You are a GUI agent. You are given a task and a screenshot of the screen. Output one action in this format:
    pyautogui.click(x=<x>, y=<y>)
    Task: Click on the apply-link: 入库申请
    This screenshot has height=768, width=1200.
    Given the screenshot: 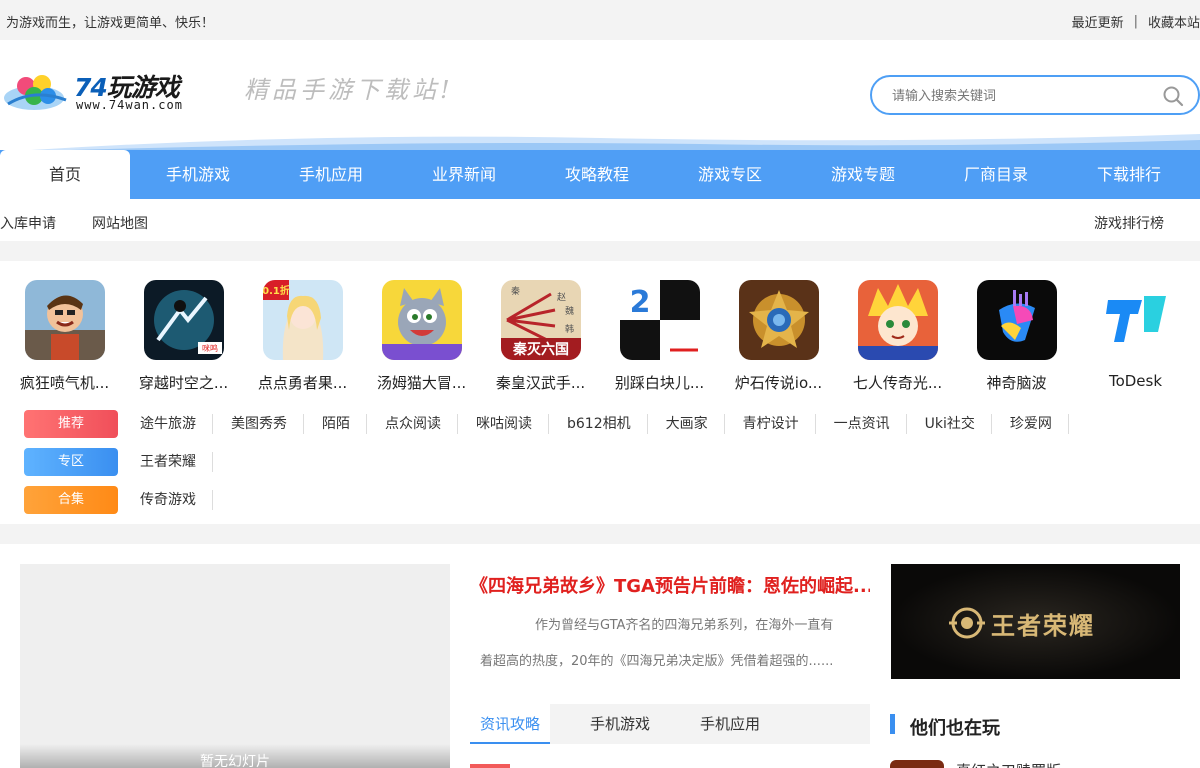 What is the action you would take?
    pyautogui.click(x=28, y=223)
    